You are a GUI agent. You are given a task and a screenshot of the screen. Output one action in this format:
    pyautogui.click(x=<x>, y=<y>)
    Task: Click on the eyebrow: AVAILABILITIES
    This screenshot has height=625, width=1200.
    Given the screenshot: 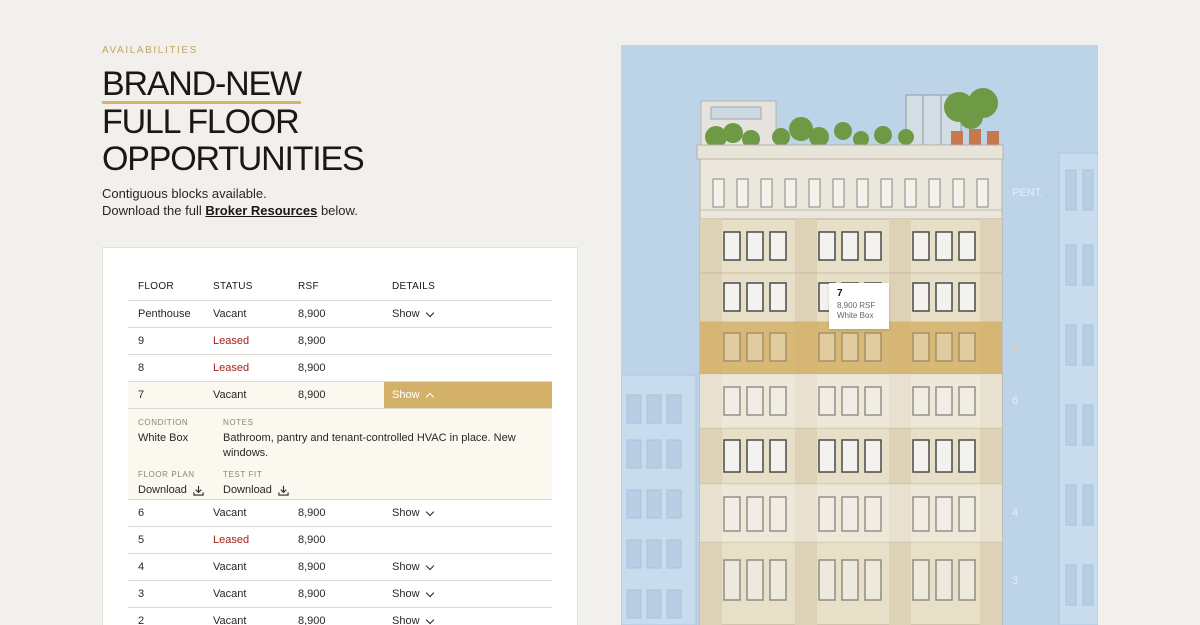 What is the action you would take?
    pyautogui.click(x=150, y=50)
    